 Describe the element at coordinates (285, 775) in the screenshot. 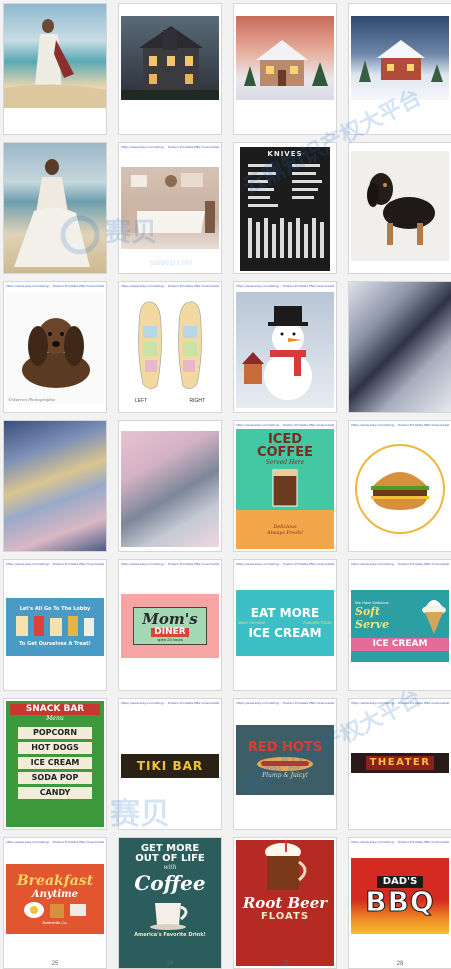

I see `red-hots-sub: Plump & Juicy!` at that location.